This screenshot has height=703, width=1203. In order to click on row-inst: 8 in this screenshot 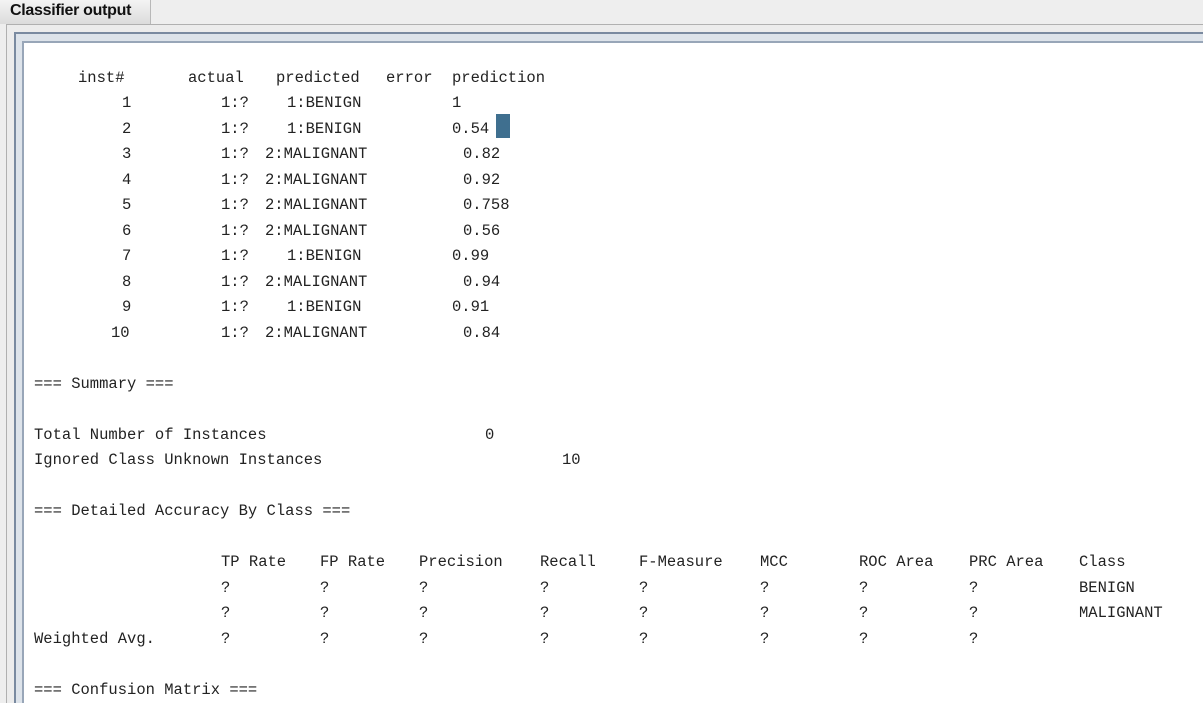, I will do `click(127, 282)`.